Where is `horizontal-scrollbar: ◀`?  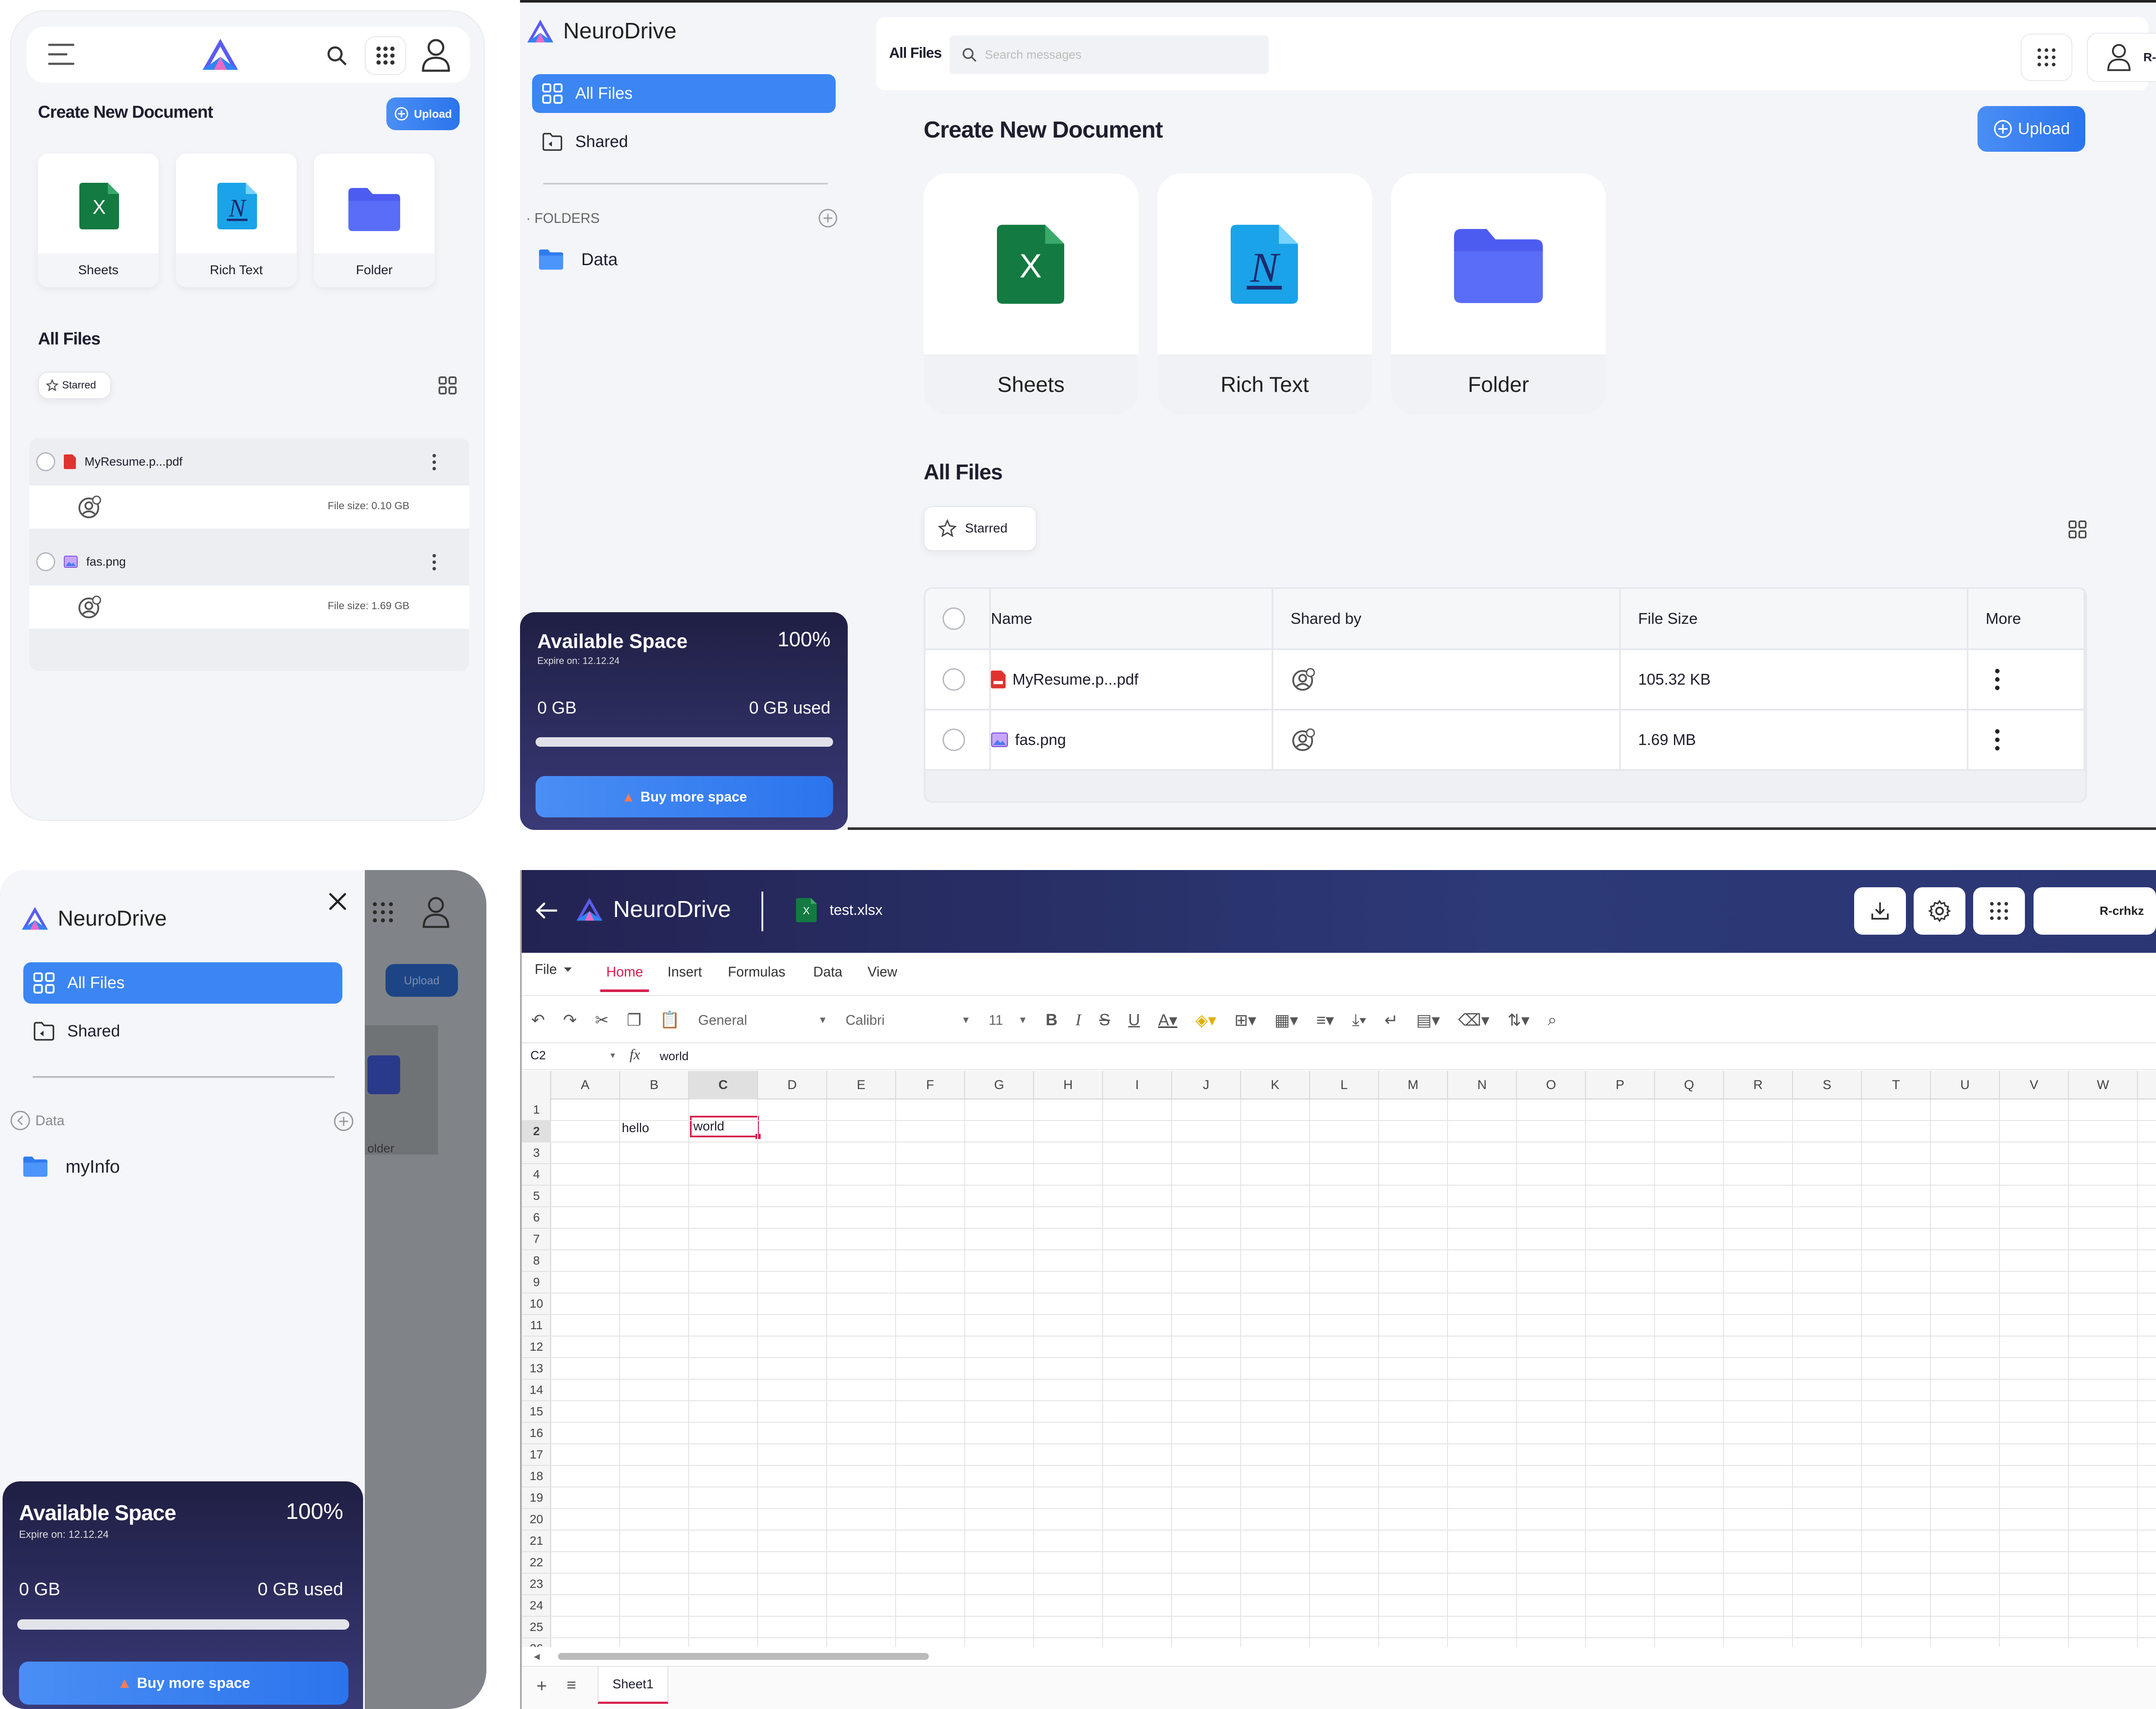
horizontal-scrollbar: ◀ is located at coordinates (1339, 1656).